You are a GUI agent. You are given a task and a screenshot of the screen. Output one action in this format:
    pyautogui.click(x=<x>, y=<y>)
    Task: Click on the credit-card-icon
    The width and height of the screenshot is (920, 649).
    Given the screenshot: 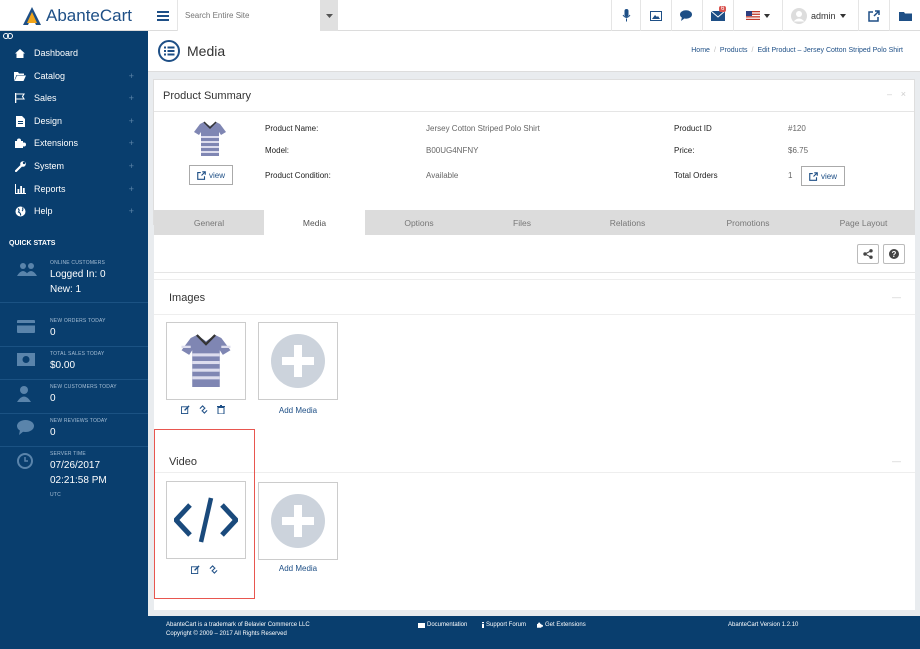 What is the action you would take?
    pyautogui.click(x=26, y=326)
    